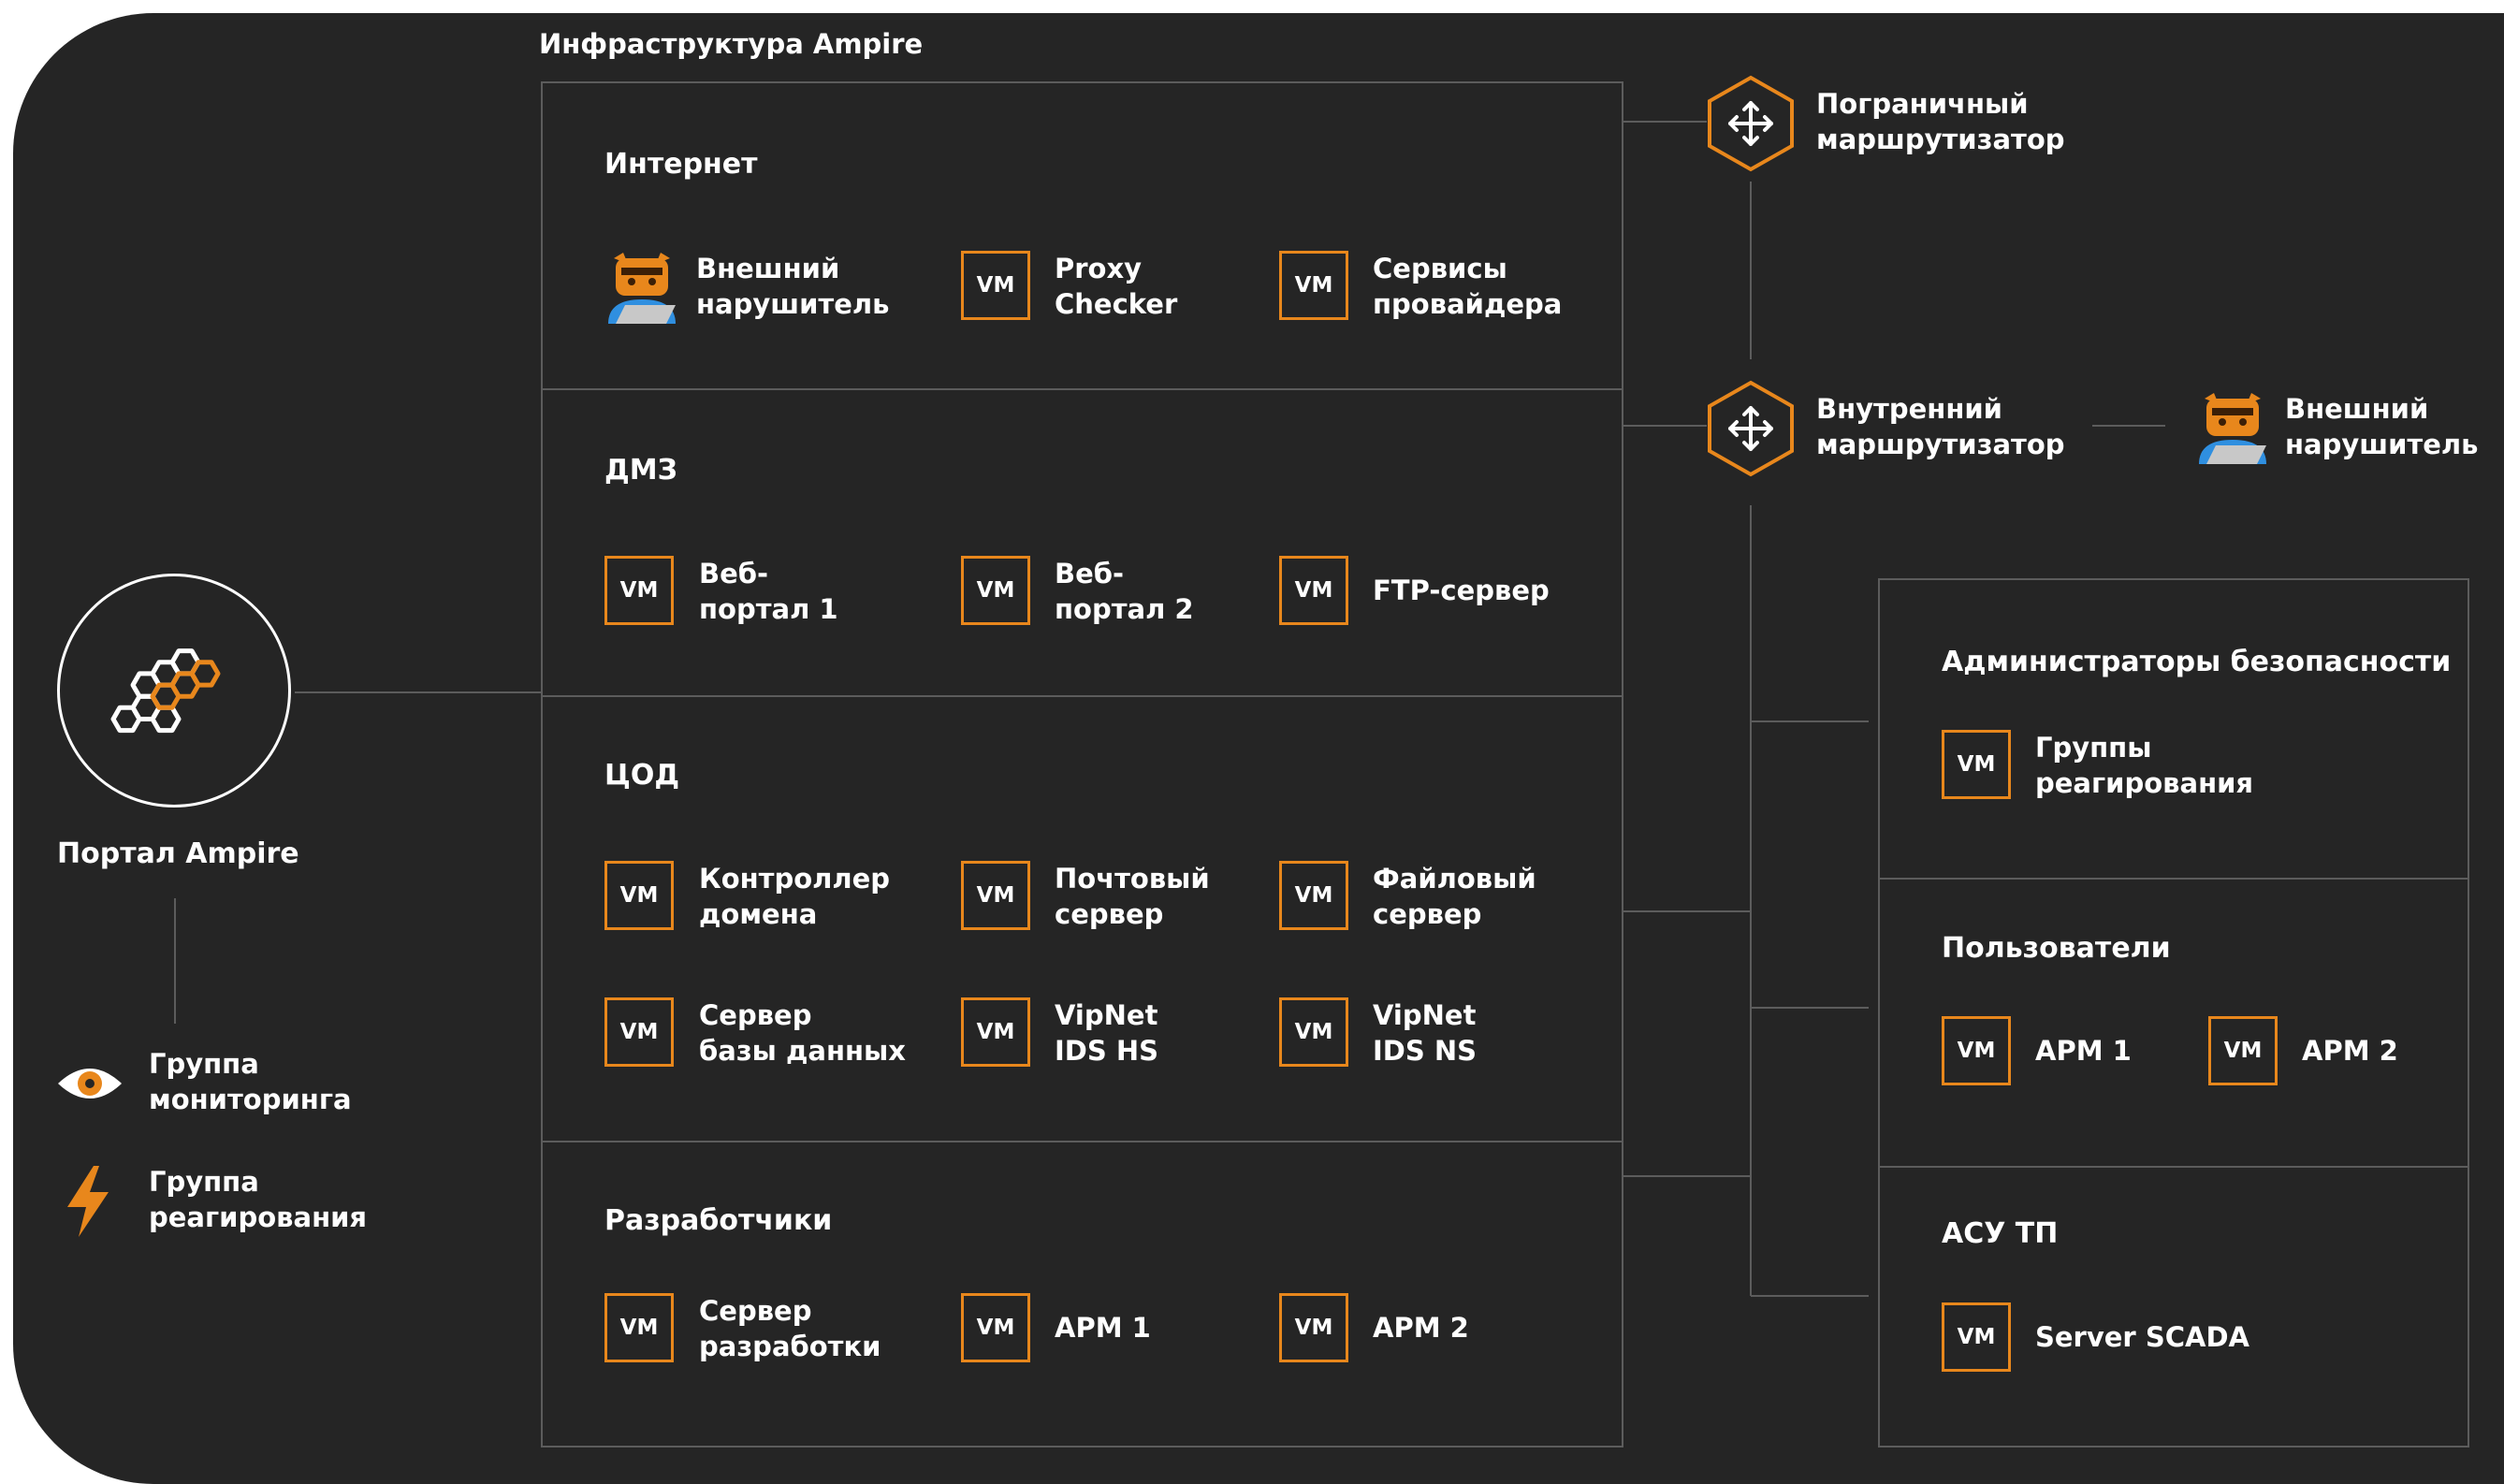  I want to click on vm-label-file-server: Файловый сервер, so click(1454, 896).